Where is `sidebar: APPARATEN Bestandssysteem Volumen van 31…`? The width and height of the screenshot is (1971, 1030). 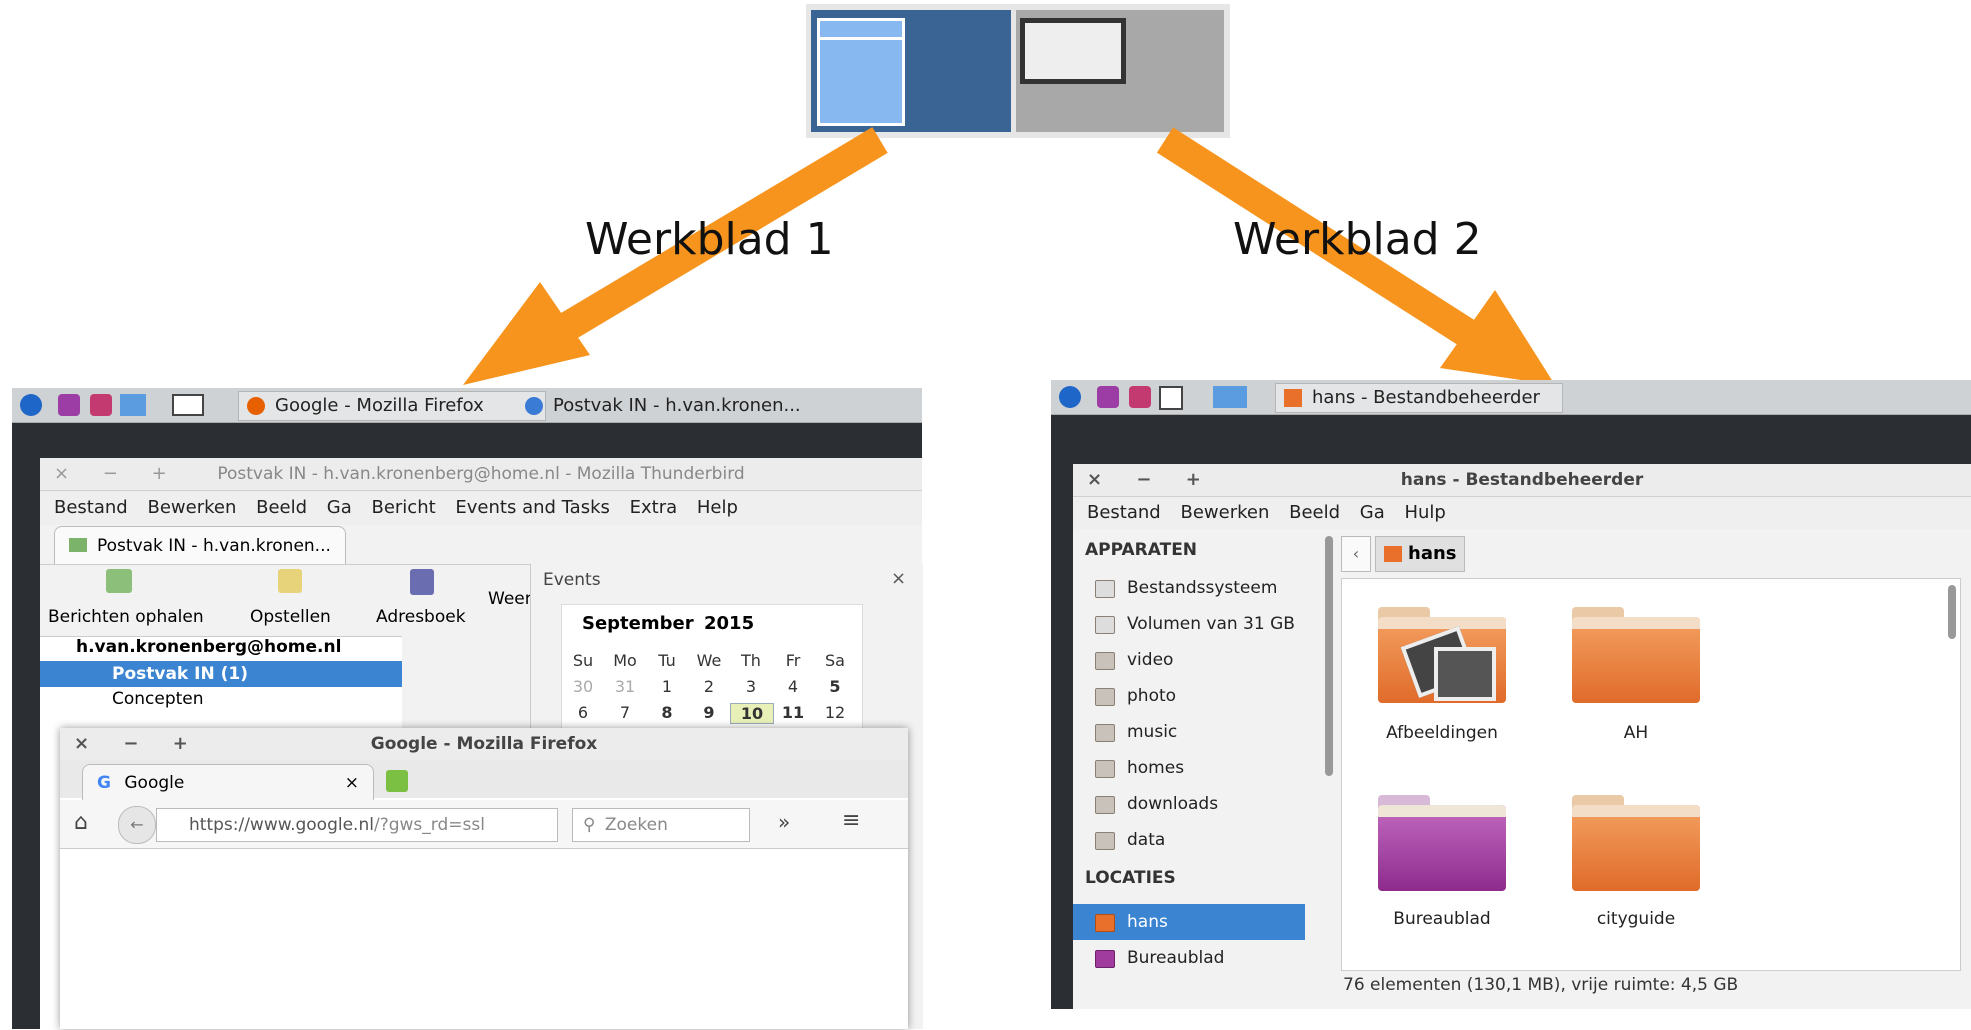
sidebar: APPARATEN Bestandssysteem Volumen van 31… is located at coordinates (1193, 769).